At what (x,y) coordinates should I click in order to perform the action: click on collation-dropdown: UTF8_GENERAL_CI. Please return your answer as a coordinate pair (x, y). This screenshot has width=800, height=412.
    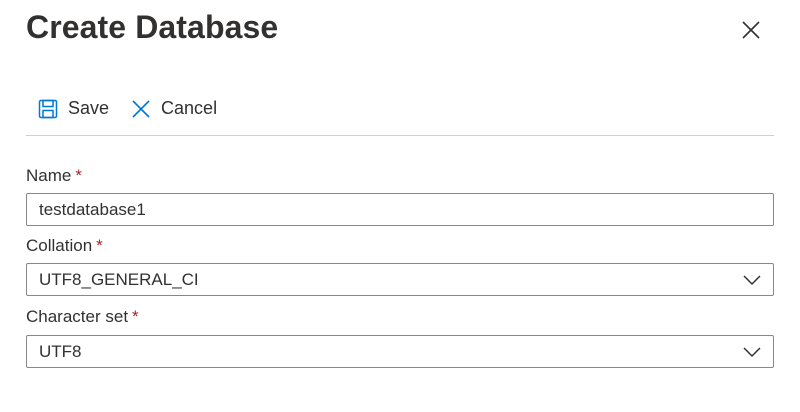
    Looking at the image, I should click on (400, 279).